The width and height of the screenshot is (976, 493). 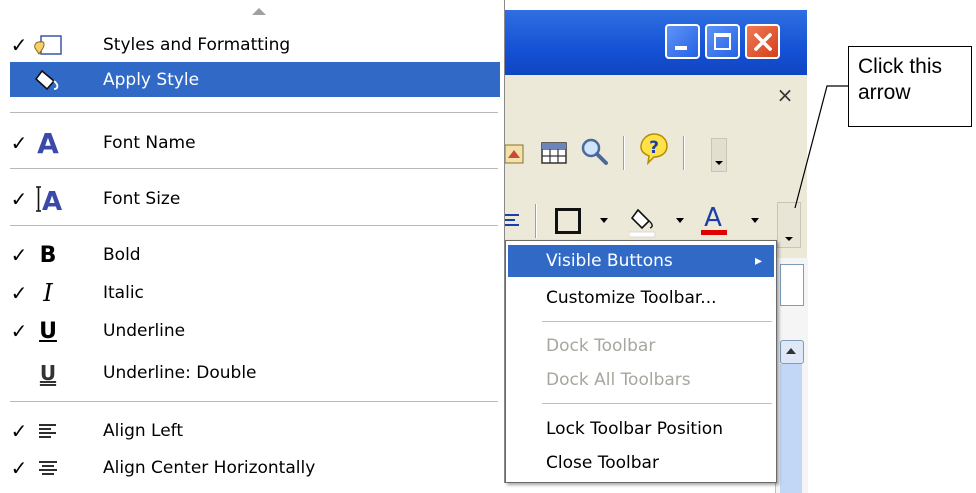 What do you see at coordinates (255, 79) in the screenshot?
I see `menu-item-apply-style: Apply Style` at bounding box center [255, 79].